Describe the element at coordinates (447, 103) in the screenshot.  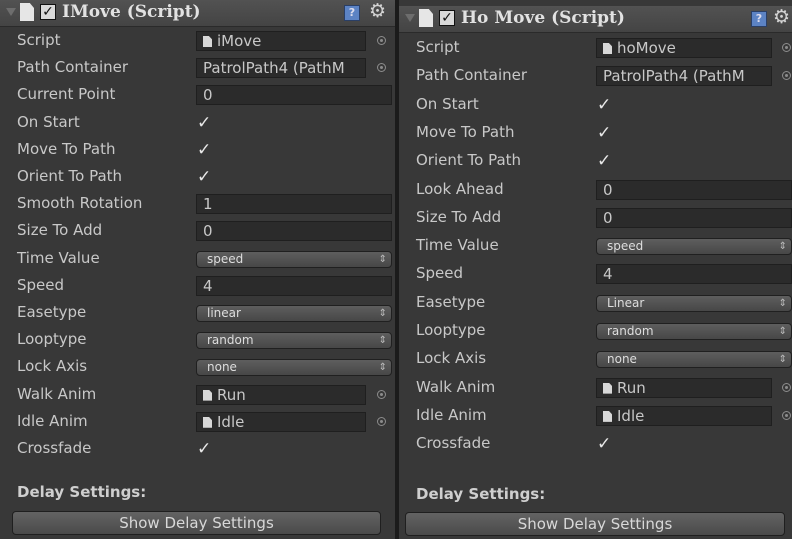
I see `property-label: On Start` at that location.